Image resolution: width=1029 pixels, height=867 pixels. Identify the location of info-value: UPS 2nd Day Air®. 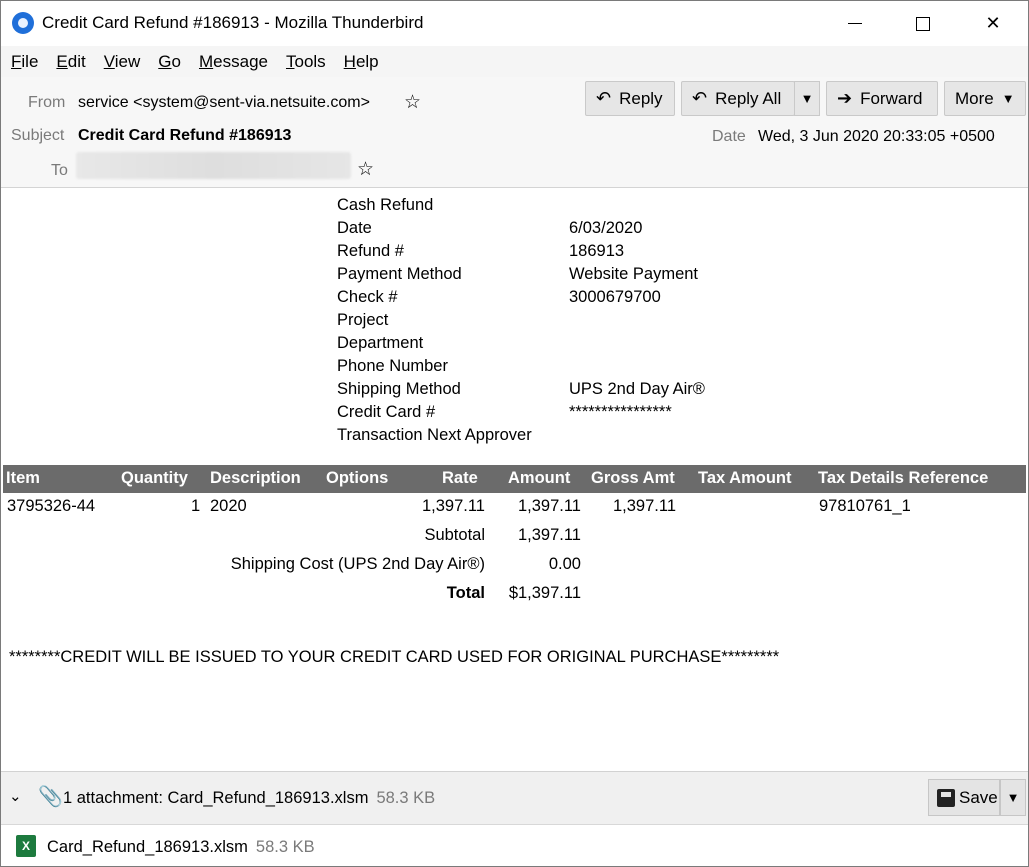
(637, 389).